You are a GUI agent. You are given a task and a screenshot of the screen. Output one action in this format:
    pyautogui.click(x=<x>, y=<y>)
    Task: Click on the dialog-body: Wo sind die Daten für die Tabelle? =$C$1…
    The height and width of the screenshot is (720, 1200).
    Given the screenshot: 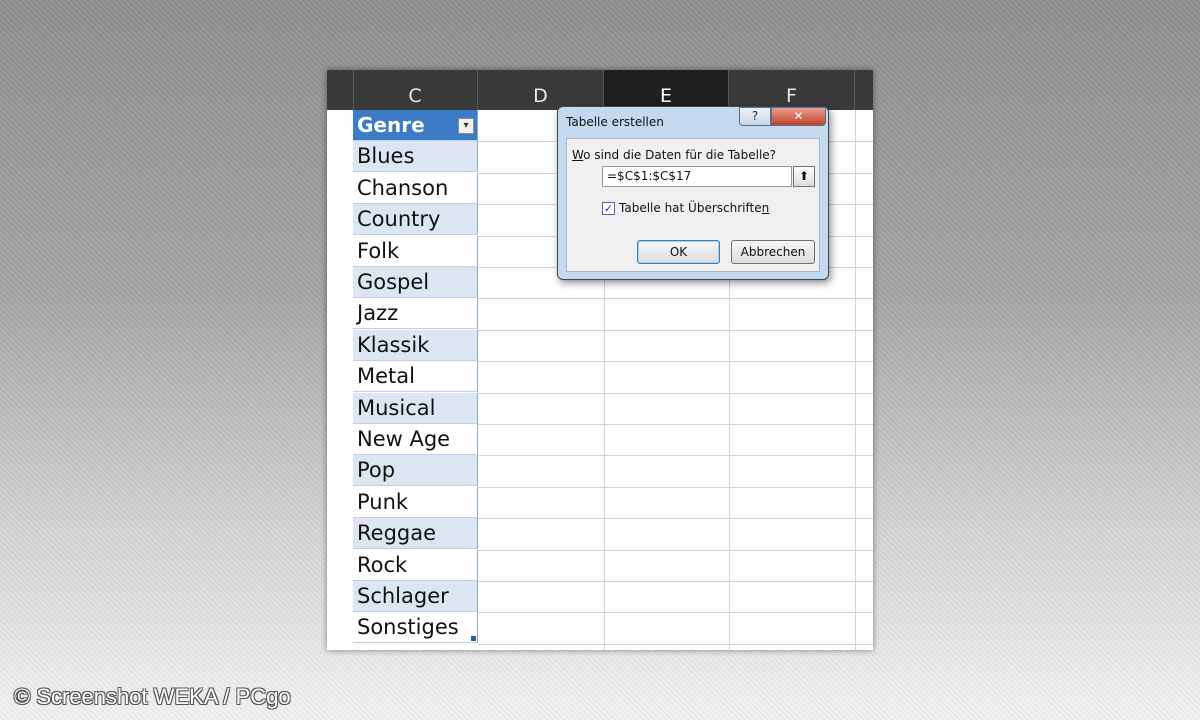 What is the action you would take?
    pyautogui.click(x=693, y=205)
    